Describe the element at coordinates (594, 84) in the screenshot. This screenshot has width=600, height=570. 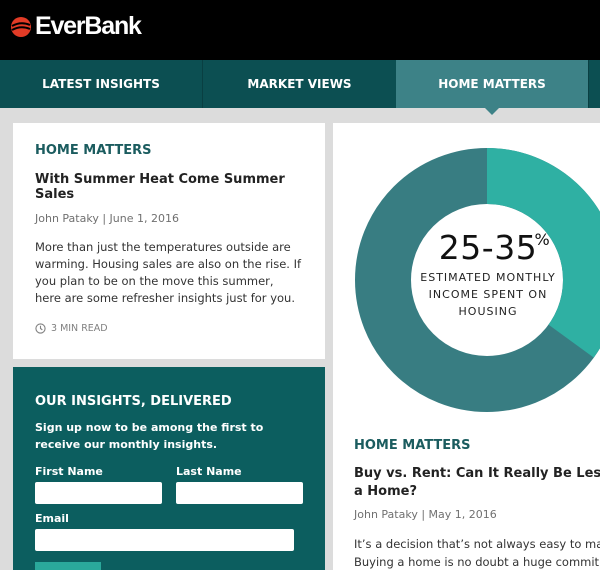
I see `nav-spacer` at that location.